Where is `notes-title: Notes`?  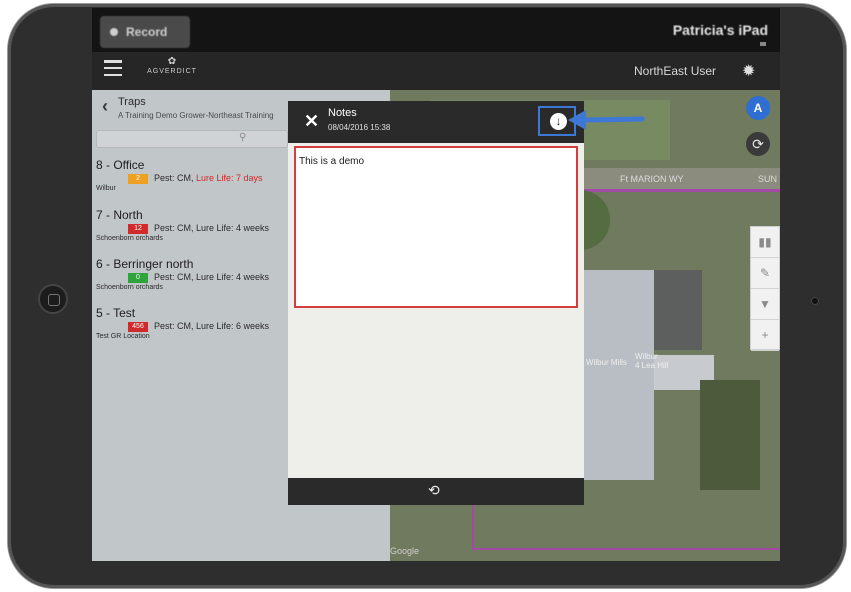
notes-title: Notes is located at coordinates (342, 113).